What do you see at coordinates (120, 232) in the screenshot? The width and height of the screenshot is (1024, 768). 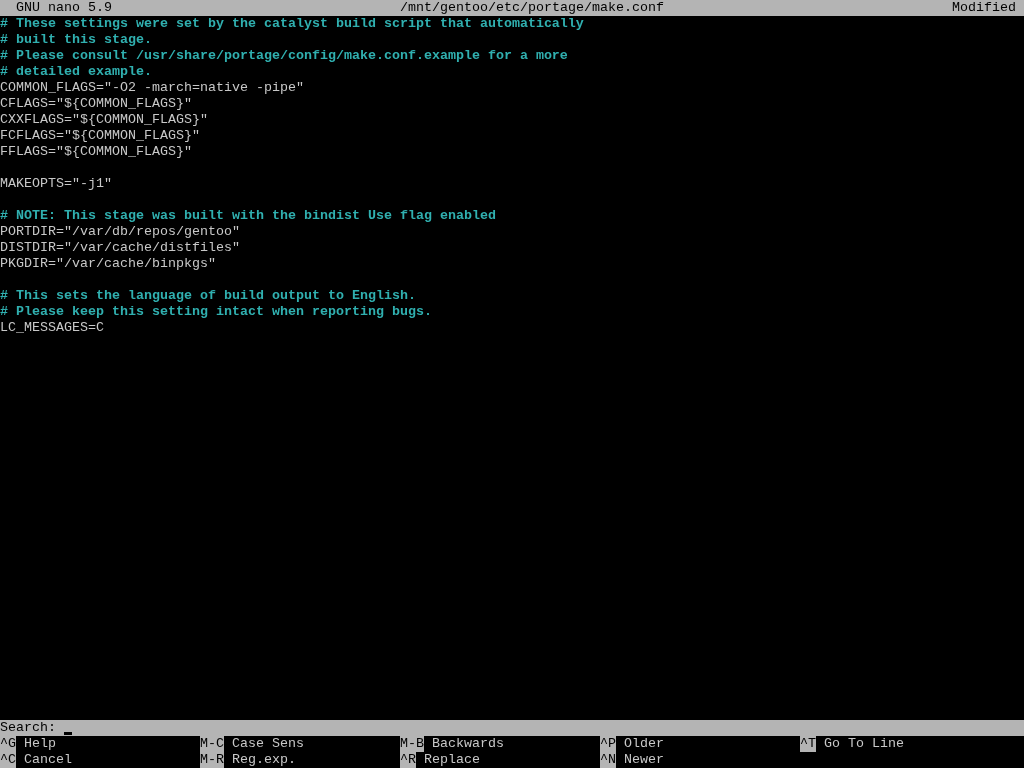 I see `code-line: PORTDIR="/var/db/repos/gentoo"` at bounding box center [120, 232].